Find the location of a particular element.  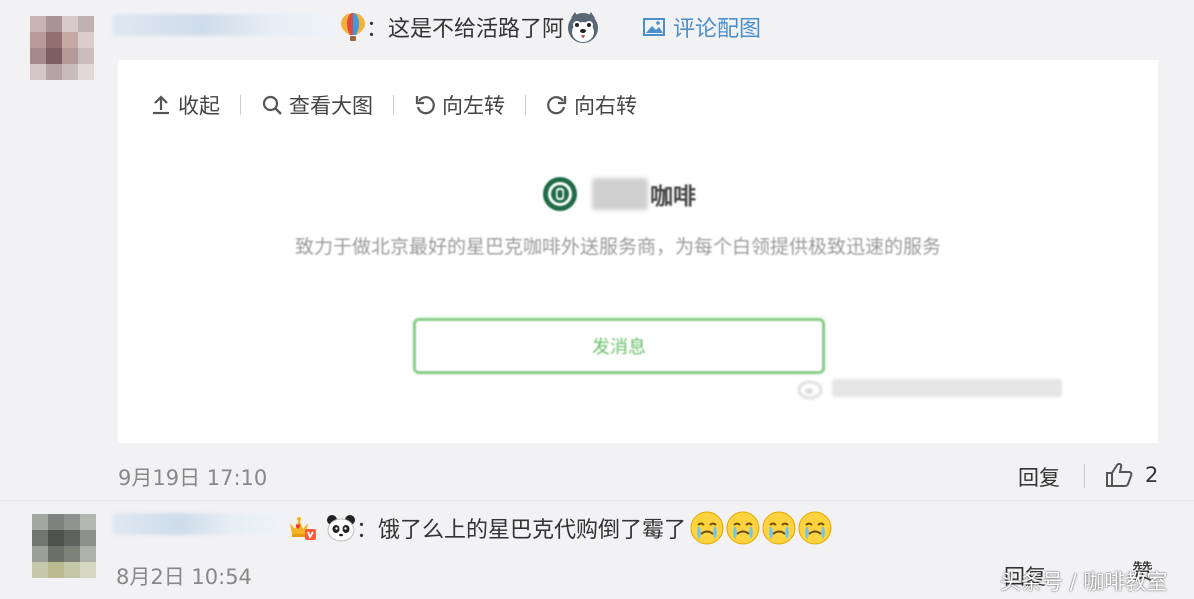

send-message-label: 发消息 is located at coordinates (619, 347).